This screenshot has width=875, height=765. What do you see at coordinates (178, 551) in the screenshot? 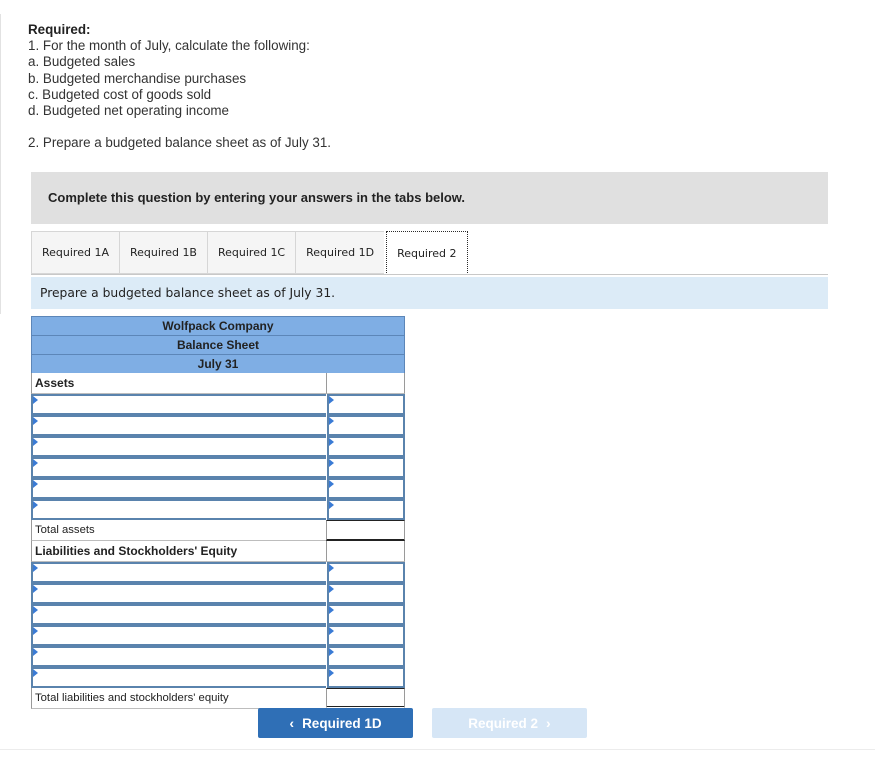
I see `liabilities-heading: Liabilities and Stockholders' Equity` at bounding box center [178, 551].